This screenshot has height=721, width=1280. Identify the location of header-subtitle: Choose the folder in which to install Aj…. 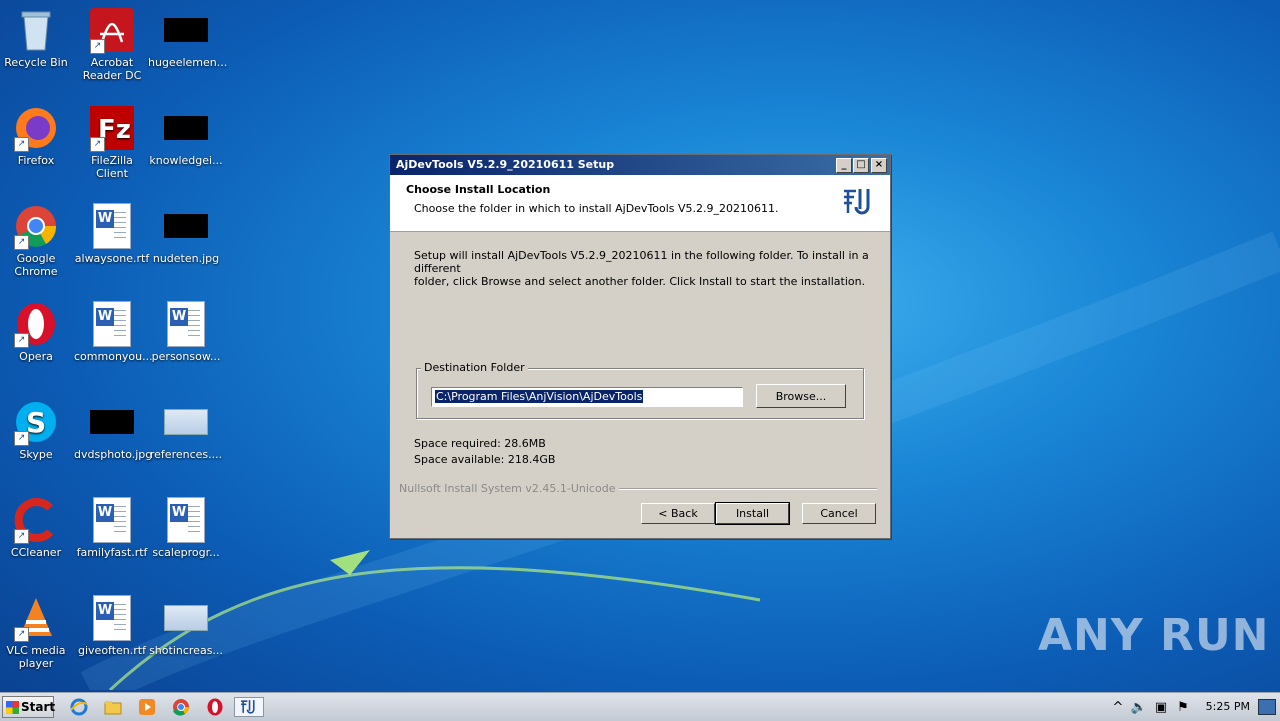
(596, 208).